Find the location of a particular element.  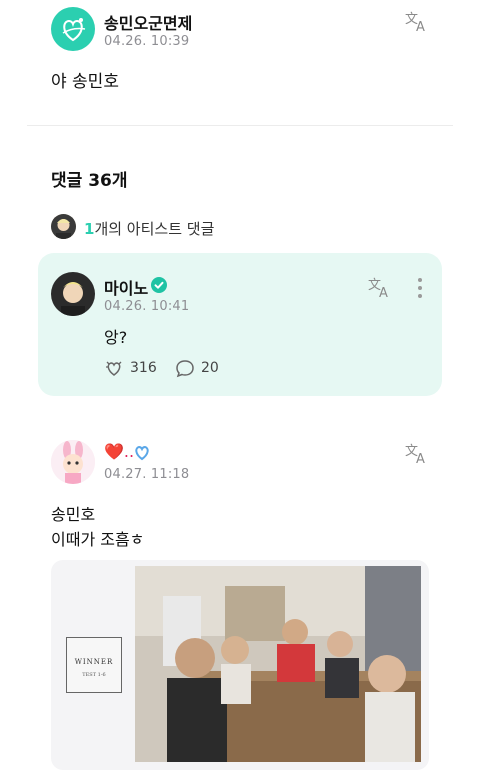

comment-bubble-icon is located at coordinates (185, 368).